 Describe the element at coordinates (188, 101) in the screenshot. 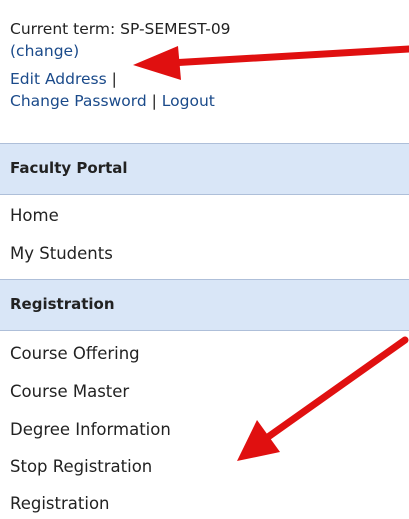

I see `logout-link: Logout` at that location.